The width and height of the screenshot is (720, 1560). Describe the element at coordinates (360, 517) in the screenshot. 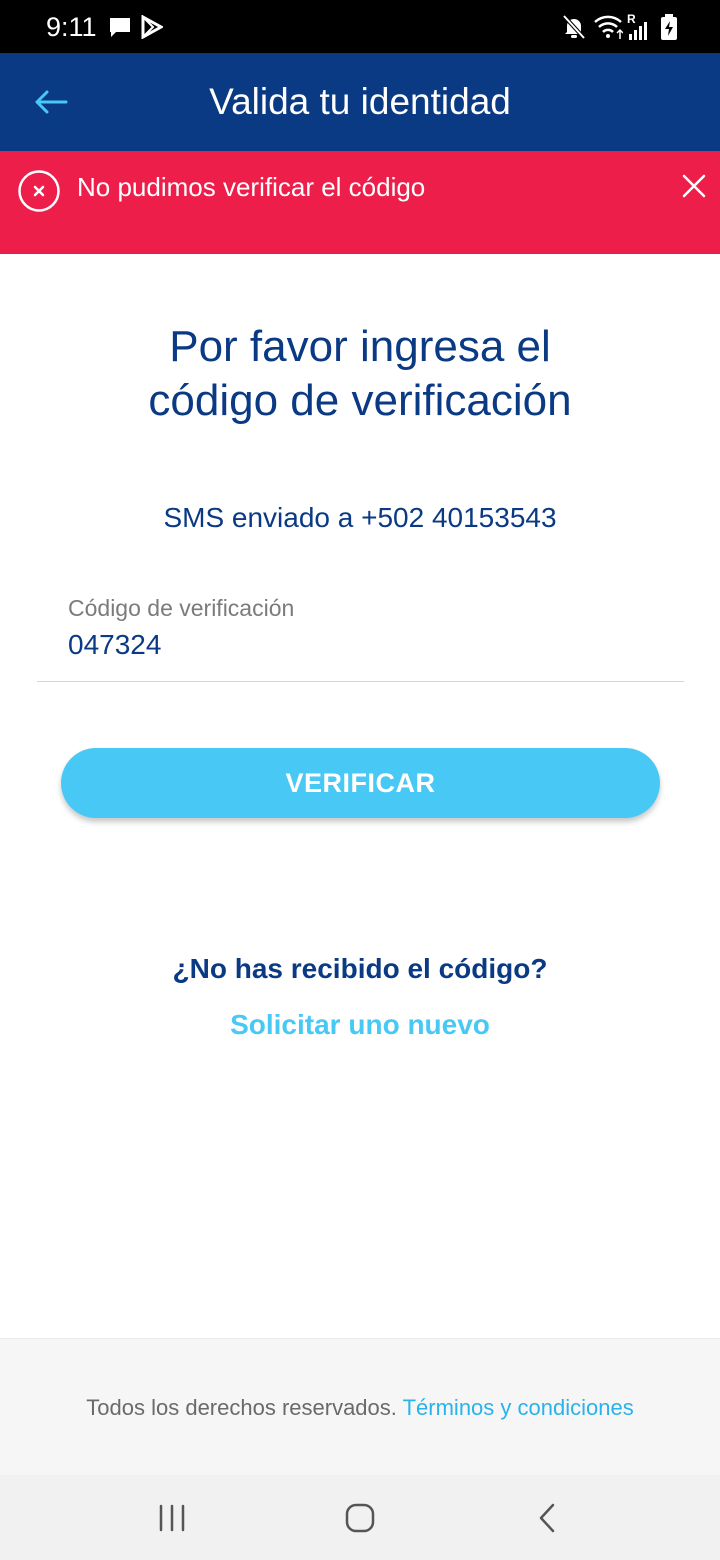

I see `sms-info: SMS enviado a +502 40153543` at that location.